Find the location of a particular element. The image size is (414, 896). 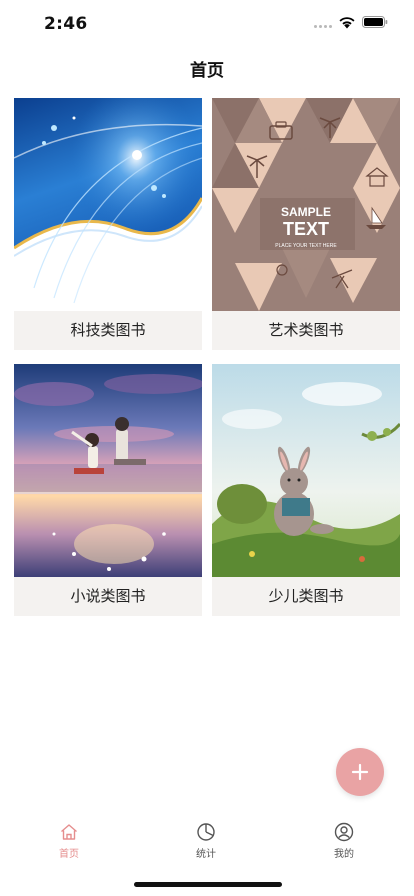

pie-chart-icon is located at coordinates (206, 832).